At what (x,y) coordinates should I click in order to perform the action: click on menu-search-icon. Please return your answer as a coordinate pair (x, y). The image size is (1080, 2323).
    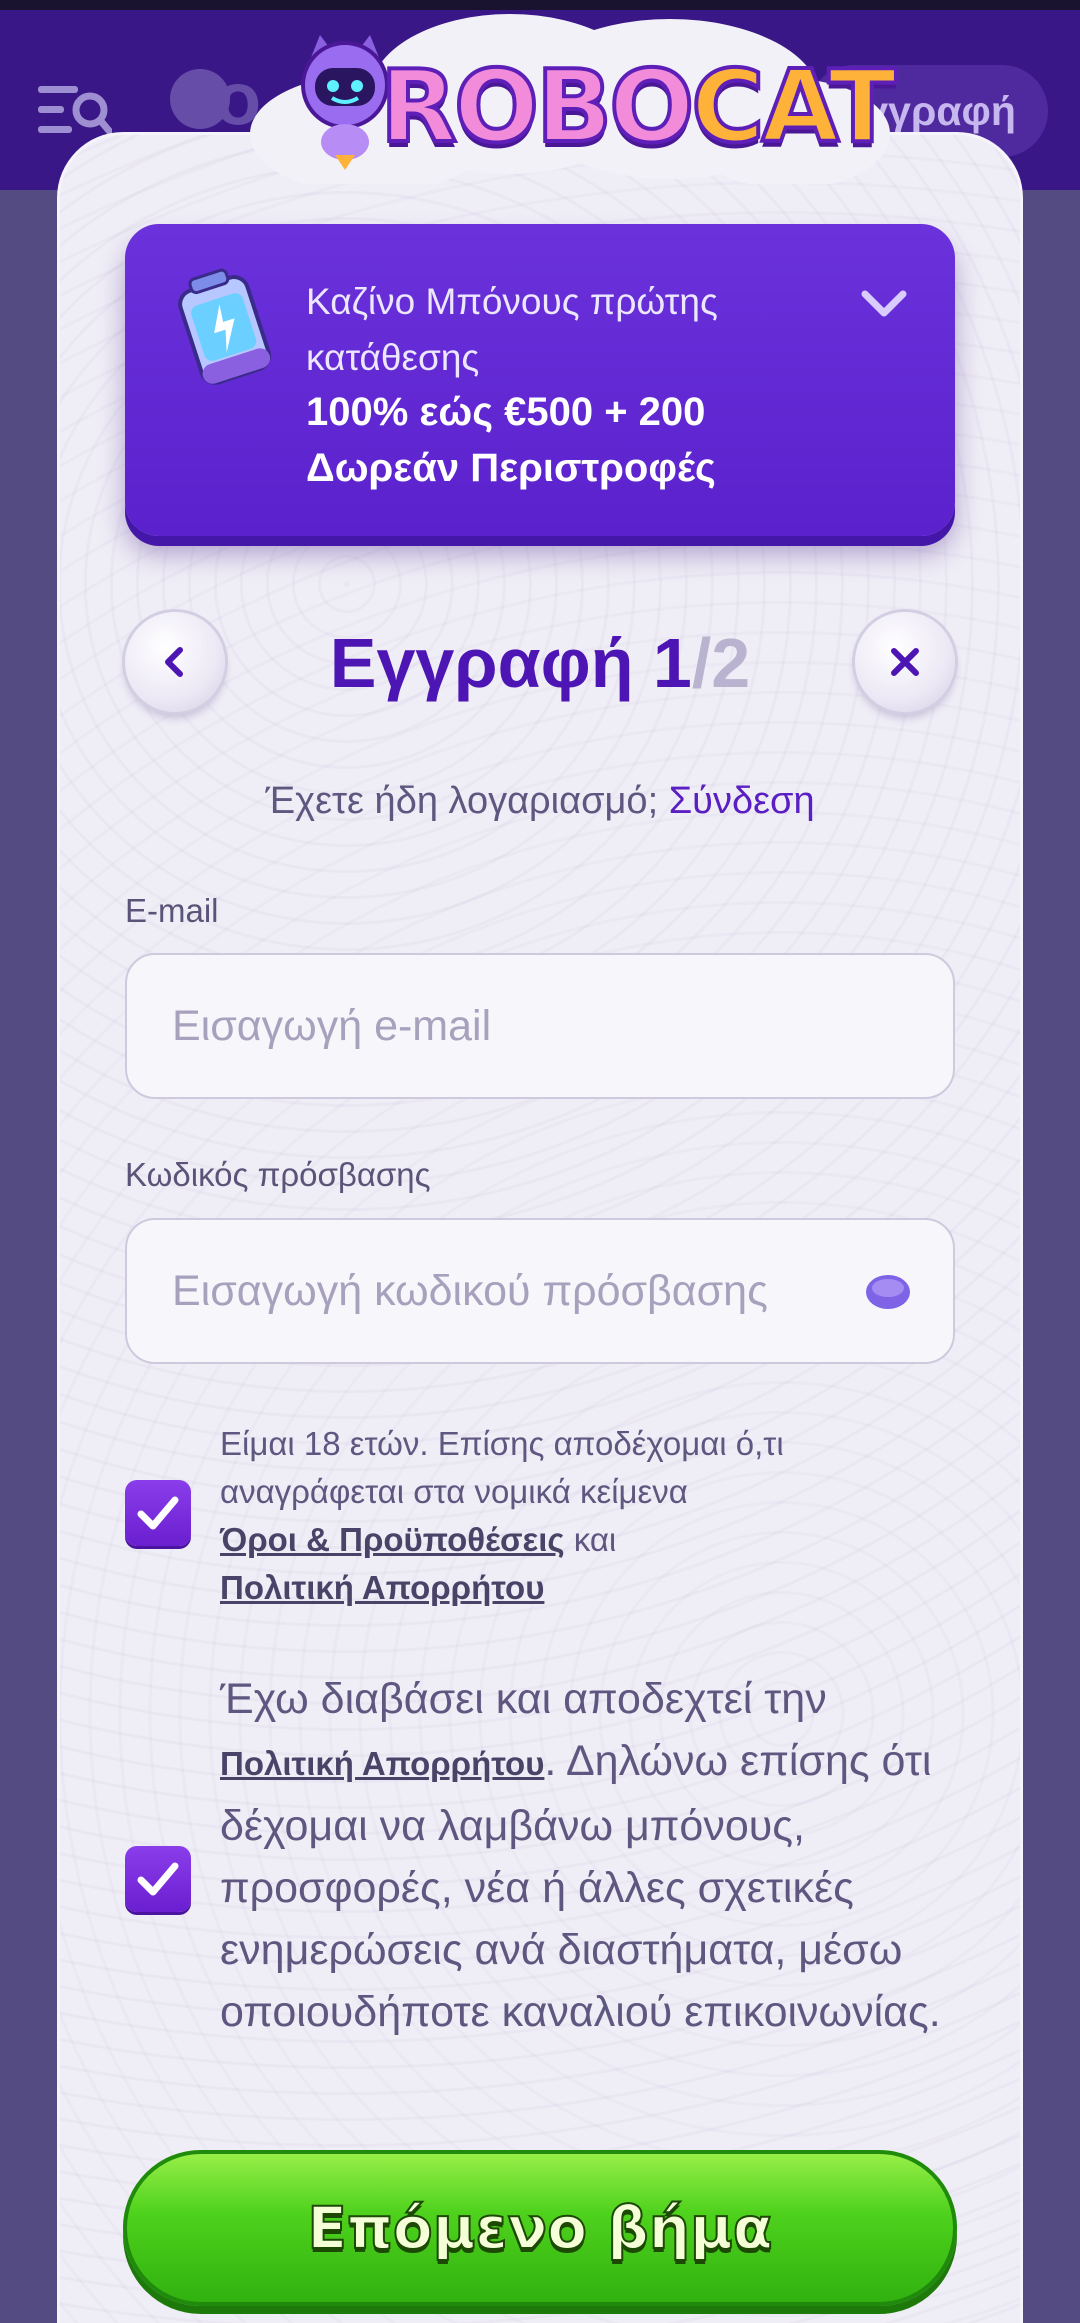
    Looking at the image, I should click on (75, 110).